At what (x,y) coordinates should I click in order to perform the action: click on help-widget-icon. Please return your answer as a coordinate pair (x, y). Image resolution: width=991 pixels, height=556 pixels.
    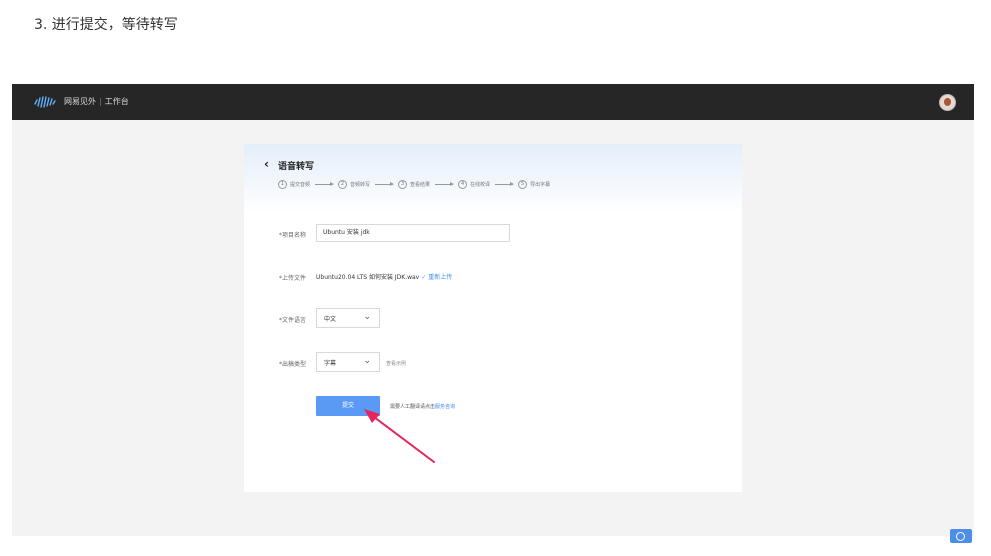
    Looking at the image, I should click on (961, 536).